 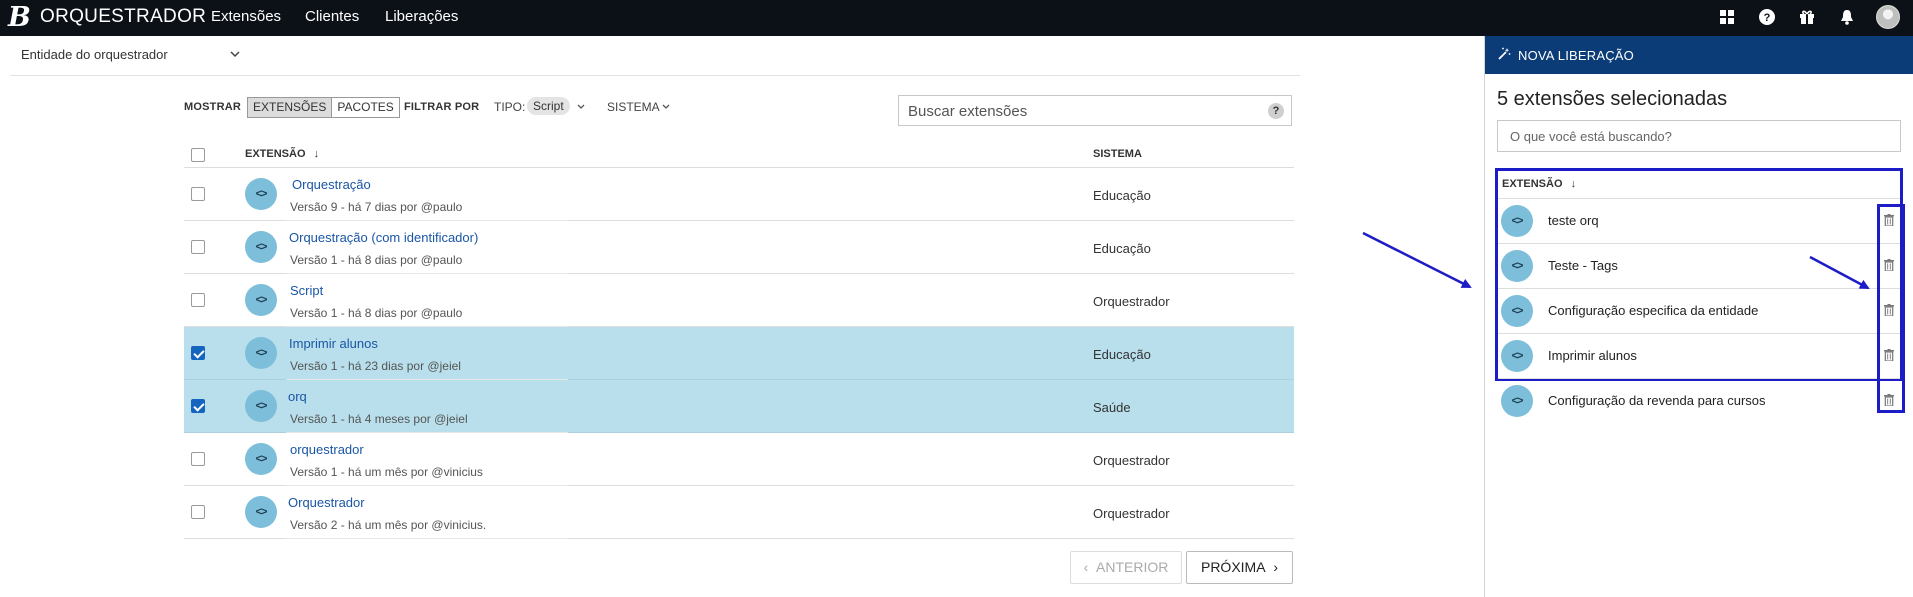 I want to click on annotation-arrow-left, so click(x=1417, y=260).